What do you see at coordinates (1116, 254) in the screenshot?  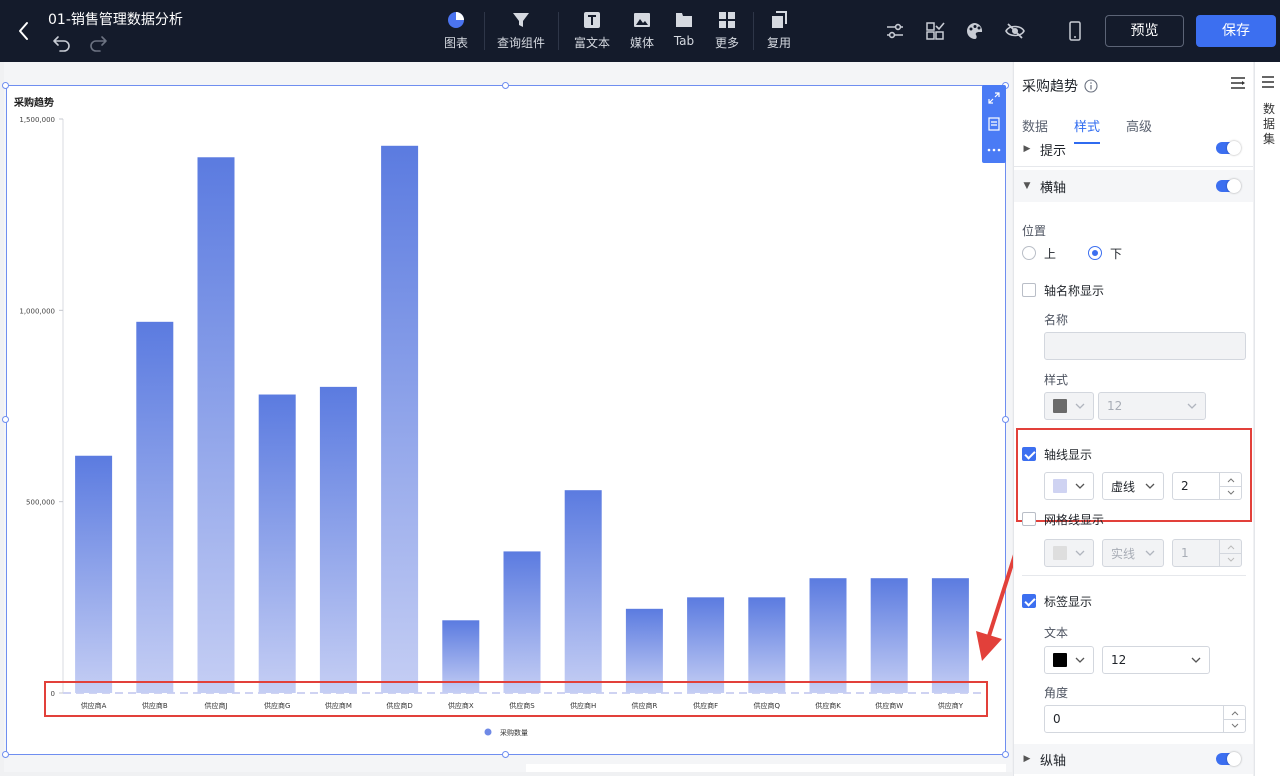 I see `position-bottom-label: 下` at bounding box center [1116, 254].